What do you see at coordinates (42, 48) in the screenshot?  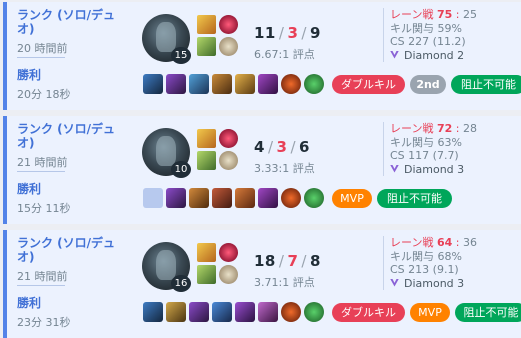 I see `time-ago: 20 時間前` at bounding box center [42, 48].